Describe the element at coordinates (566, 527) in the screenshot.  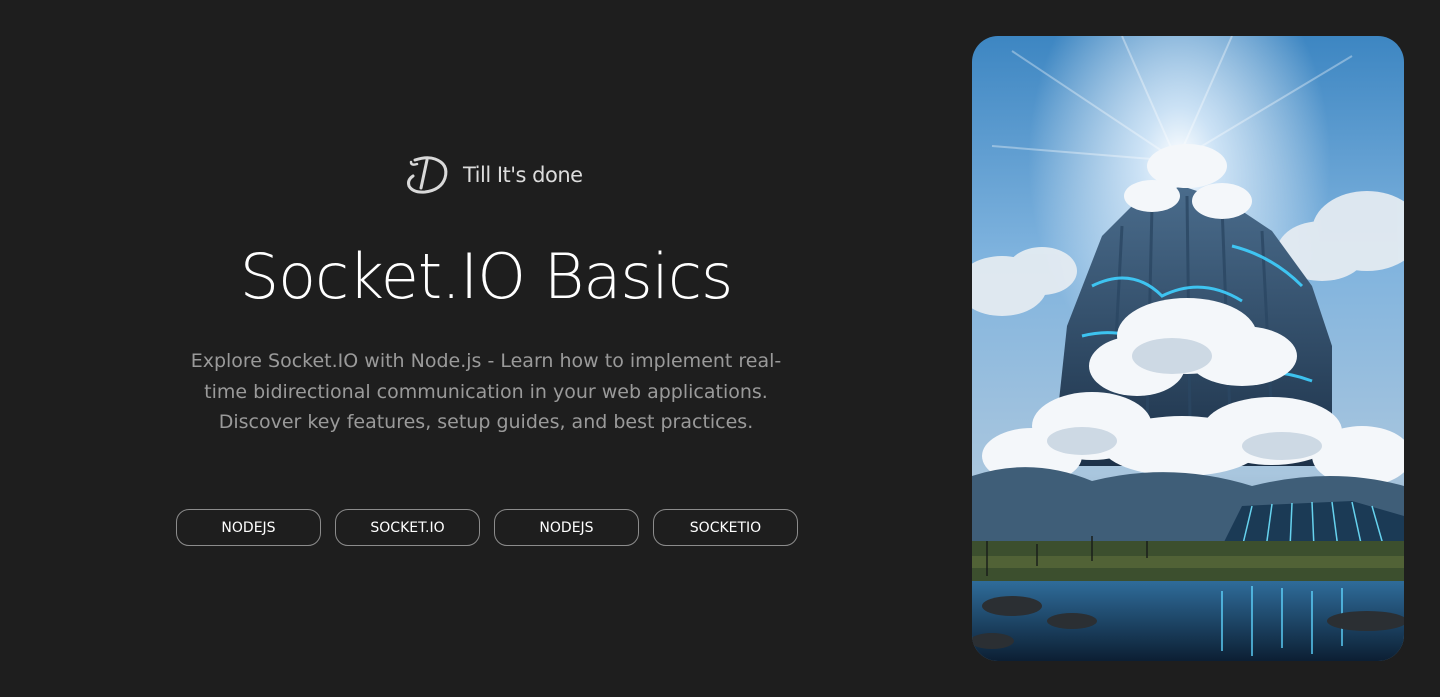
I see `tag-nodejs-2: NODEJS` at that location.